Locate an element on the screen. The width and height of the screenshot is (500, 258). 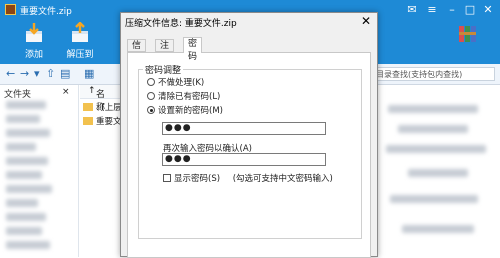
dialog-close-icon: ✕ is located at coordinates (366, 21).